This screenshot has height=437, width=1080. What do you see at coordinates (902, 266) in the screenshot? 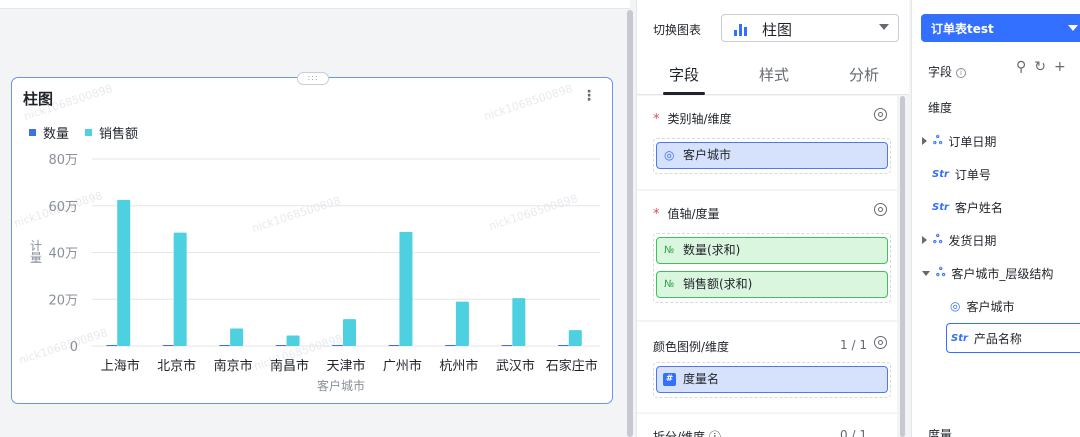
I see `config-scrollbar` at bounding box center [902, 266].